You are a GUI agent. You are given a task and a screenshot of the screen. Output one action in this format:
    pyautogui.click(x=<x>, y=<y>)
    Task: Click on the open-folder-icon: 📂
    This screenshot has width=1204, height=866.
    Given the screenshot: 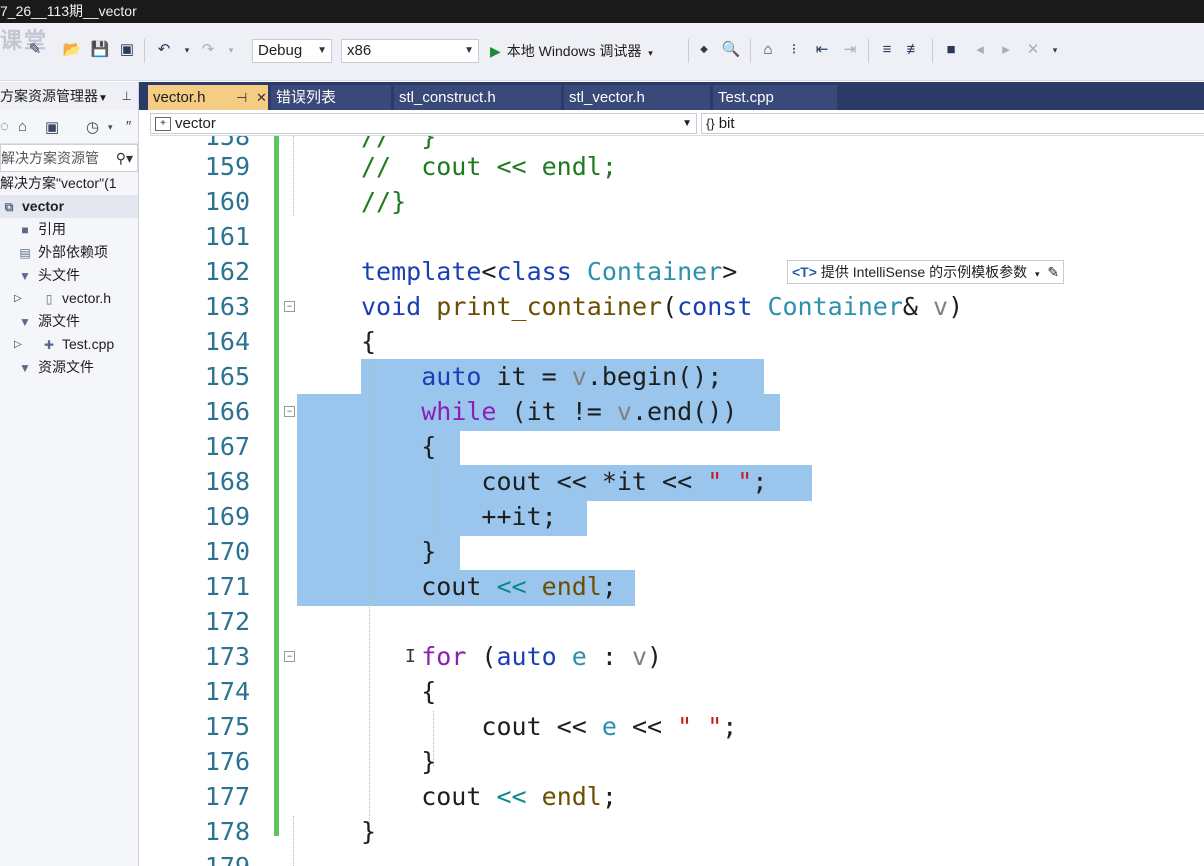 What is the action you would take?
    pyautogui.click(x=72, y=50)
    